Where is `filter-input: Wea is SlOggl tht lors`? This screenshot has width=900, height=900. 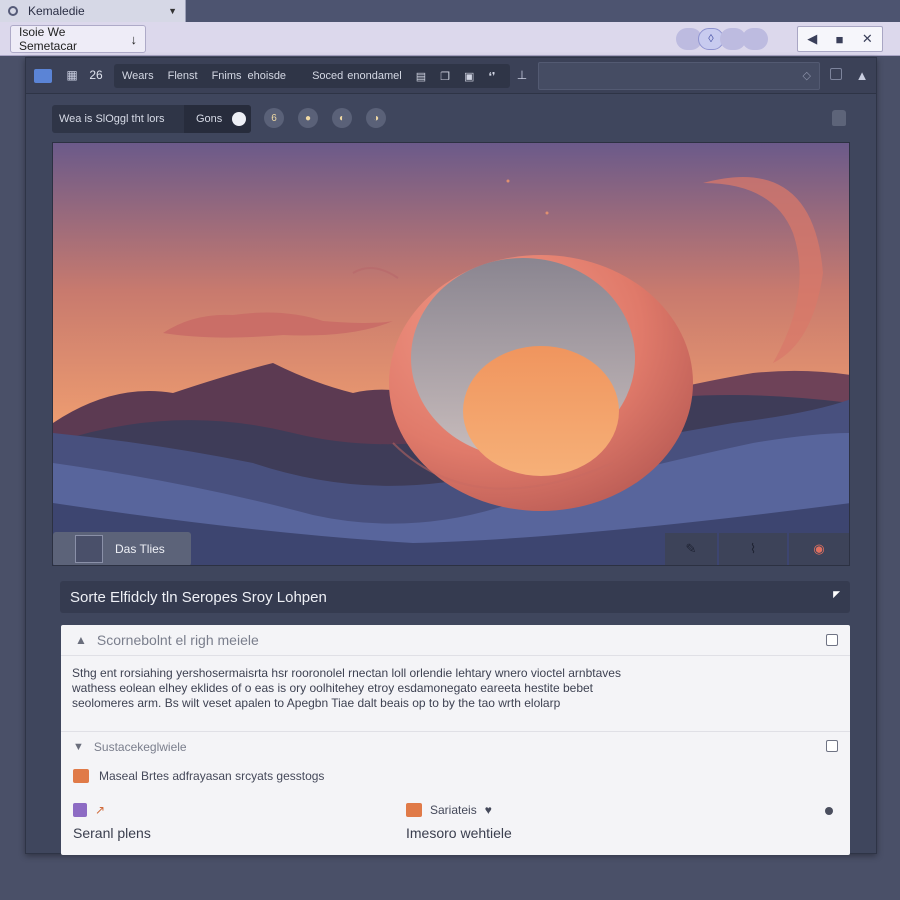 filter-input: Wea is SlOggl tht lors is located at coordinates (118, 119).